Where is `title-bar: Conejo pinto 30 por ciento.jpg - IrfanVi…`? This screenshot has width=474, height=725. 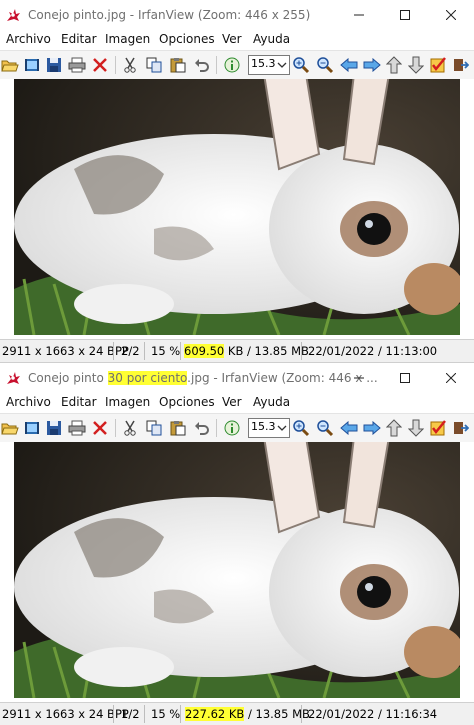
title-bar: Conejo pinto 30 por ciento.jpg - IrfanVi… is located at coordinates (237, 378).